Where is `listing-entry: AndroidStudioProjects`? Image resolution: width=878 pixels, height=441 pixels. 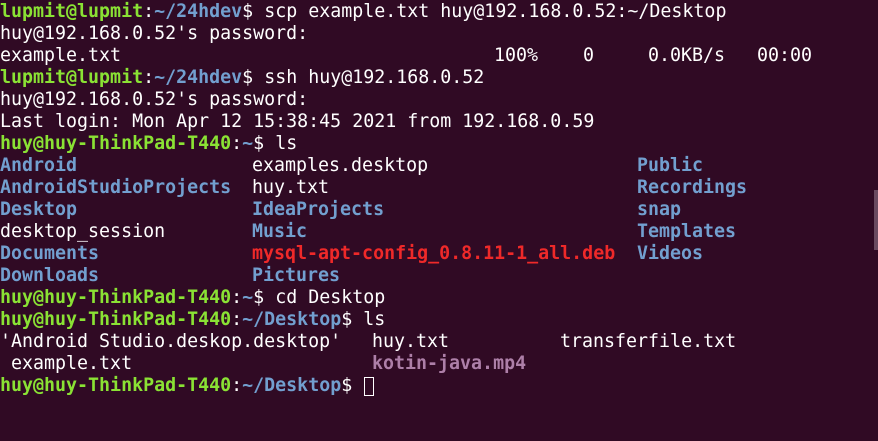
listing-entry: AndroidStudioProjects is located at coordinates (116, 187).